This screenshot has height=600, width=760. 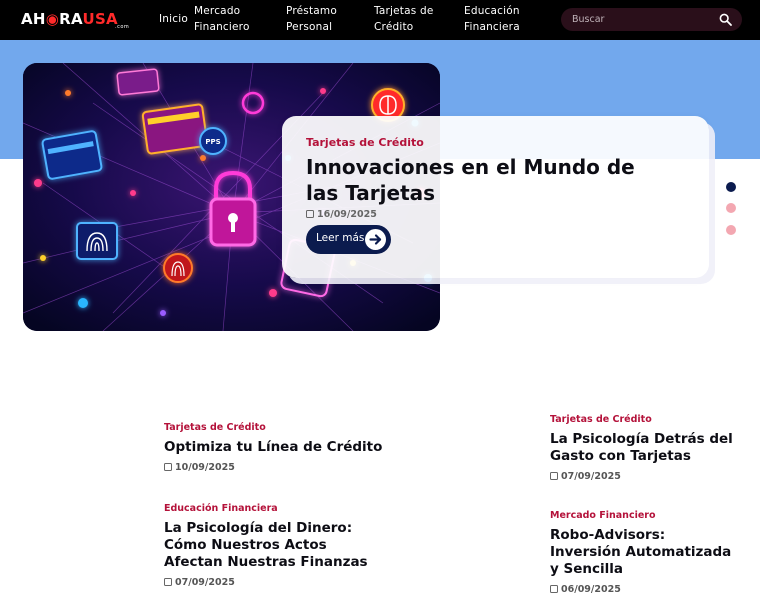 I want to click on nav-link-inicio: Inicio, so click(x=173, y=19).